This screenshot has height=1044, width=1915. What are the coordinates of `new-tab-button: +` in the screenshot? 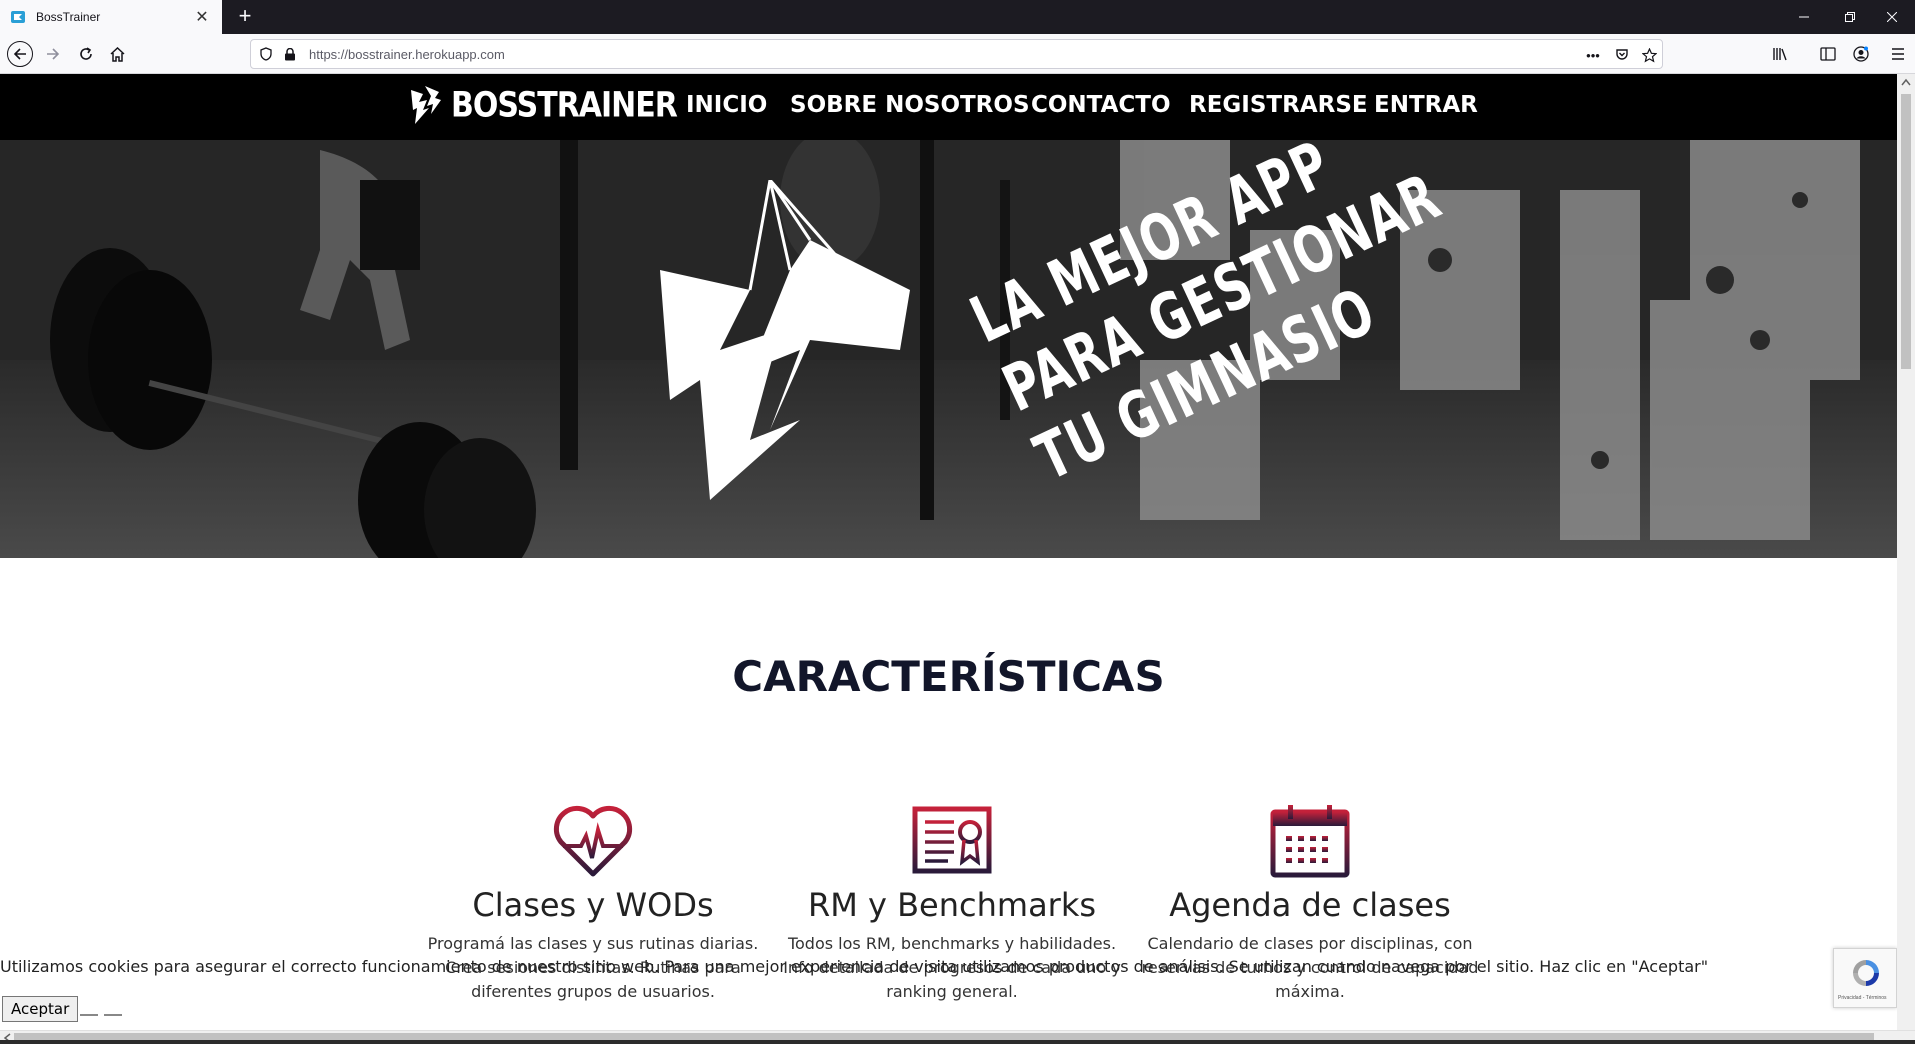 It's located at (245, 17).